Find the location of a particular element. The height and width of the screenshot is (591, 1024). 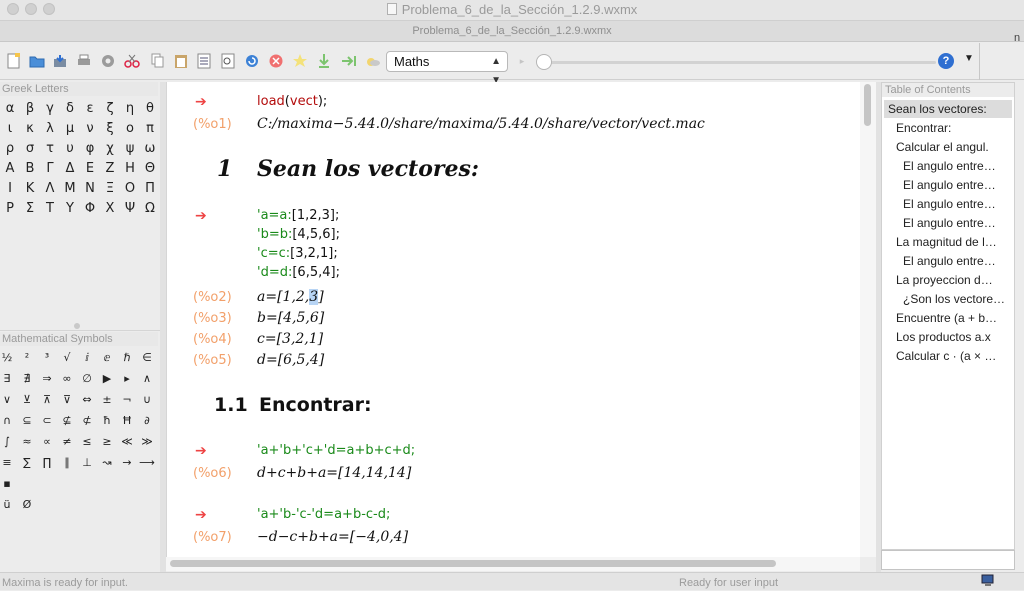

input-cell: 'a+'b+'c+'d=a+b+c+d; is located at coordinates (336, 450).